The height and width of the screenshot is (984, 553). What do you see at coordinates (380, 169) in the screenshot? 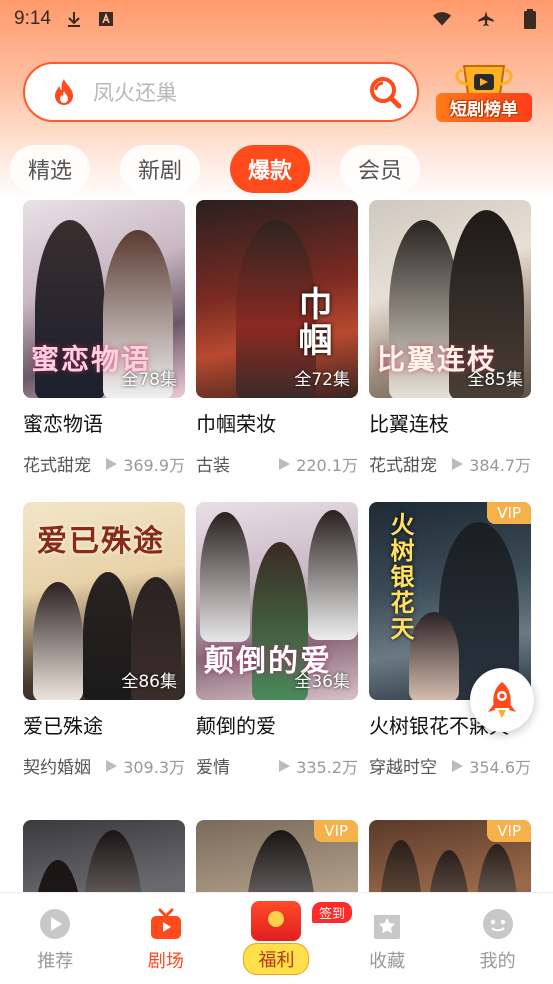
I see `tab-member: 会员` at bounding box center [380, 169].